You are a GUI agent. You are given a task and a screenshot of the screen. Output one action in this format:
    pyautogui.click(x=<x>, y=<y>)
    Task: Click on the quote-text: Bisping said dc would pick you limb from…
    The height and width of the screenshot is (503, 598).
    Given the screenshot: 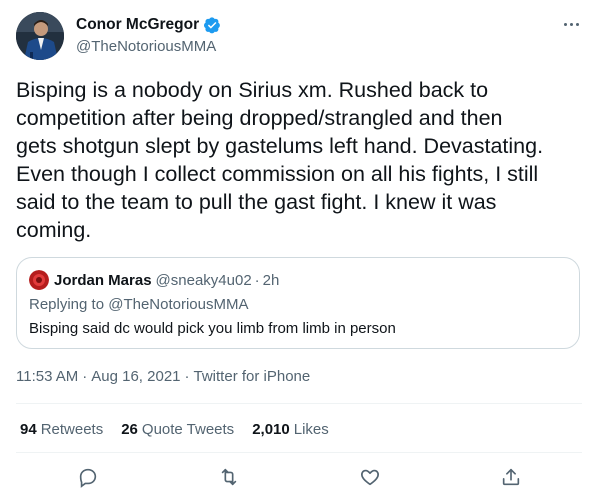 What is the action you would take?
    pyautogui.click(x=212, y=328)
    